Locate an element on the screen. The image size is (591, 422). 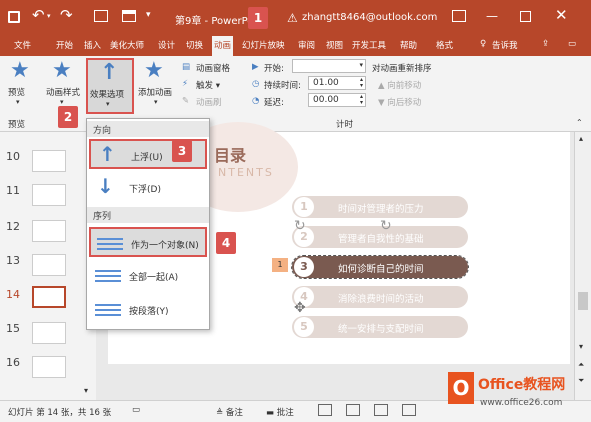
tab-file: 文件 is located at coordinates (22, 45).